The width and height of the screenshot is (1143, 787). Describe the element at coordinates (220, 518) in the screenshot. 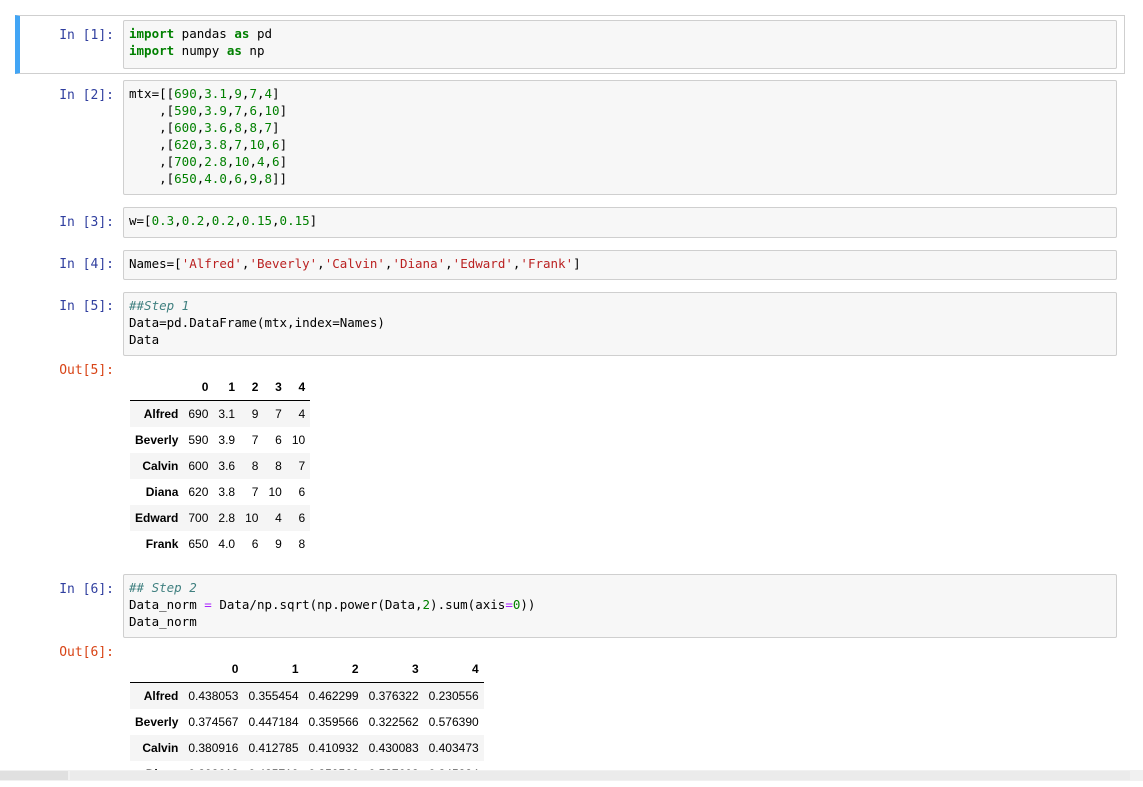

I see `table-row: Edward 700 2.8 10 4 6` at that location.